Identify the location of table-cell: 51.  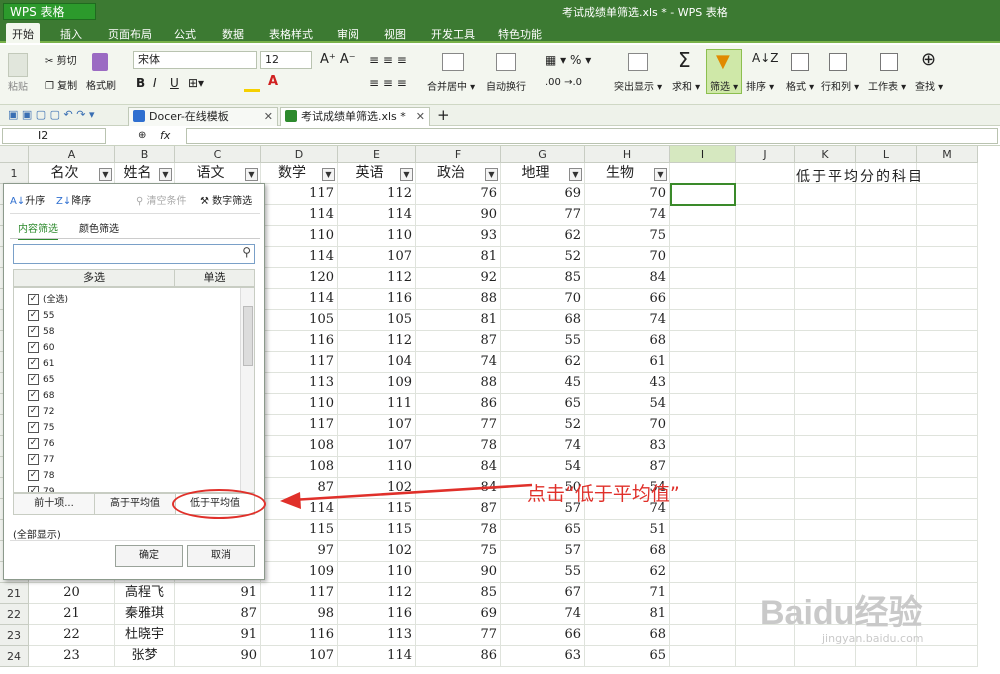
(627, 530).